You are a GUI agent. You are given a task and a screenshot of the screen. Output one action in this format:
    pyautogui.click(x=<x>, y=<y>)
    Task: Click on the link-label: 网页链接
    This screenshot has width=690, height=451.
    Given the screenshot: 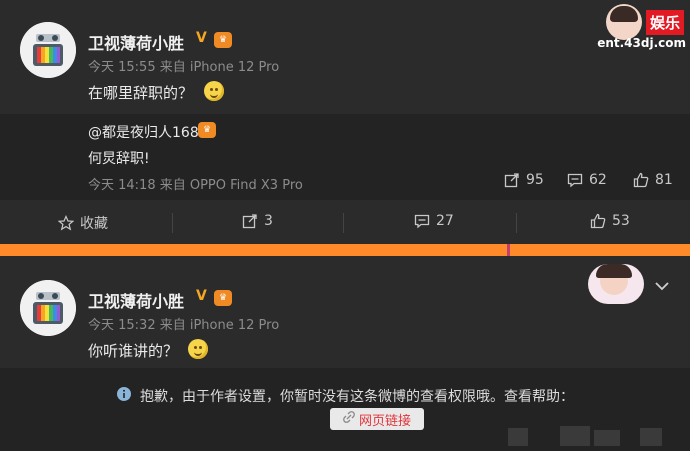 What is the action you would take?
    pyautogui.click(x=384, y=421)
    